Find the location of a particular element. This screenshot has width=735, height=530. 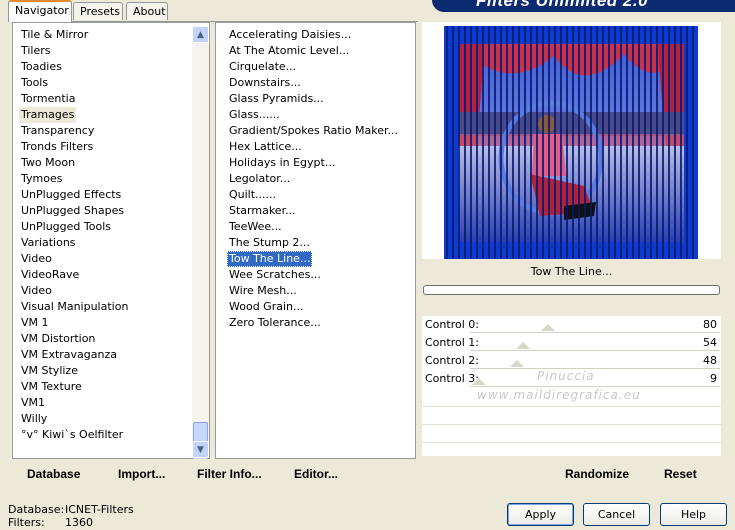

scroll-up-icon: ▲ is located at coordinates (200, 34).